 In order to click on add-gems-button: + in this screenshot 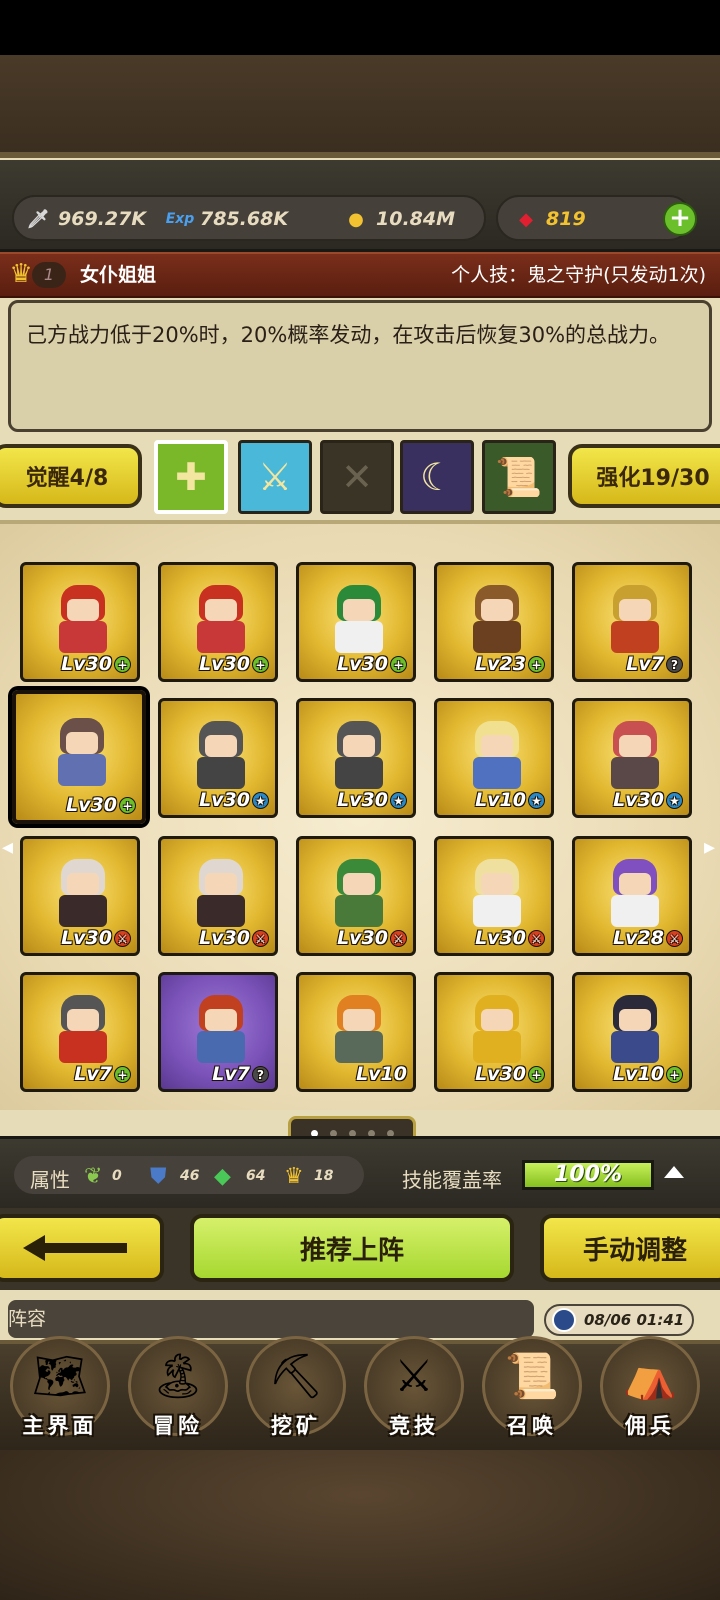, I will do `click(680, 219)`.